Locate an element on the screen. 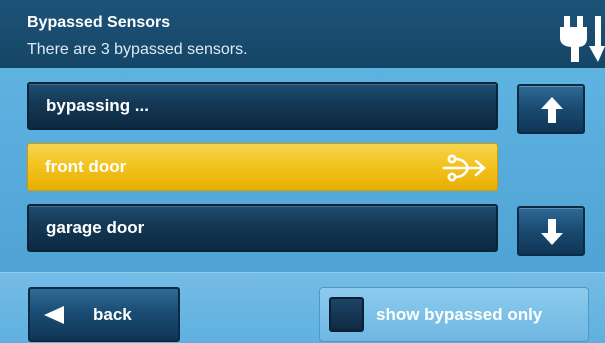 The height and width of the screenshot is (343, 605). show-bypassed-only-toggle: show bypassed only is located at coordinates (454, 314).